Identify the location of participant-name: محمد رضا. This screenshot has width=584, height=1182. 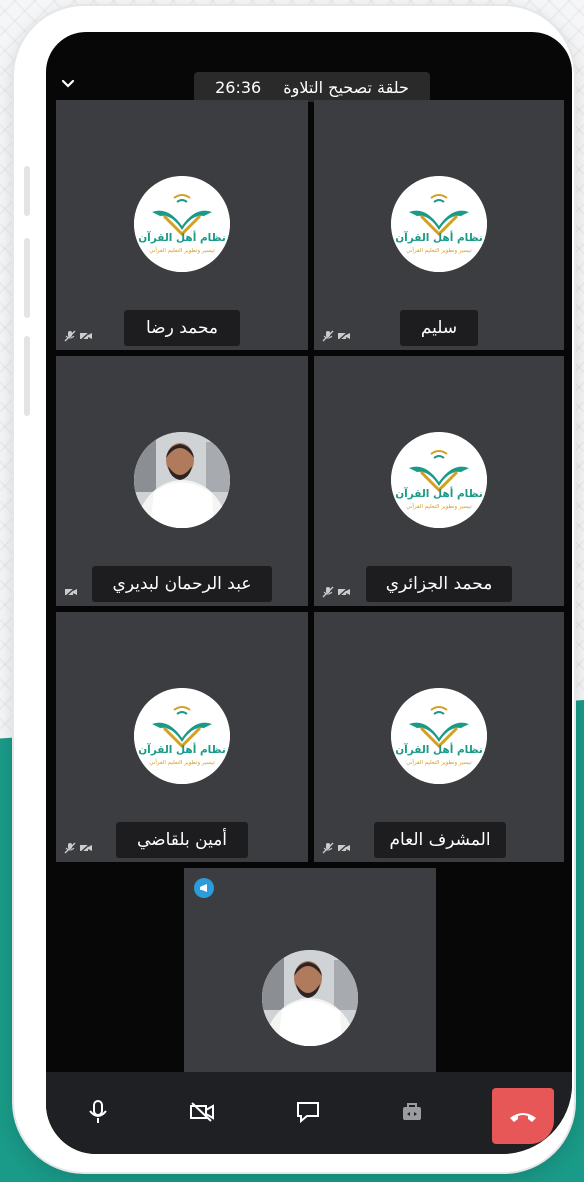
(182, 328).